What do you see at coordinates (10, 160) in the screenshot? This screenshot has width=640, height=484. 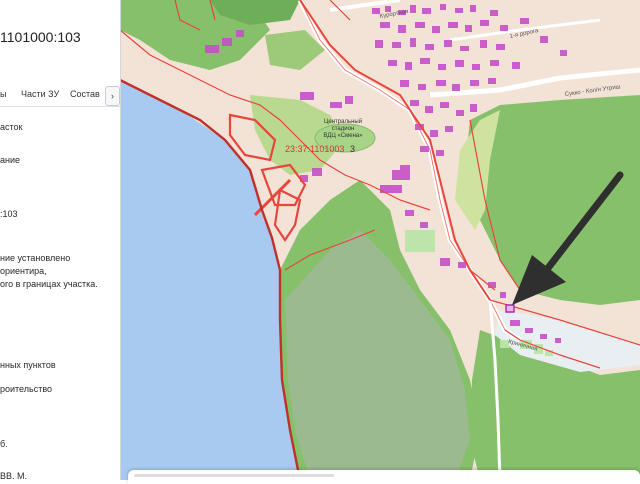 I see `parcel-status-value: ание` at bounding box center [10, 160].